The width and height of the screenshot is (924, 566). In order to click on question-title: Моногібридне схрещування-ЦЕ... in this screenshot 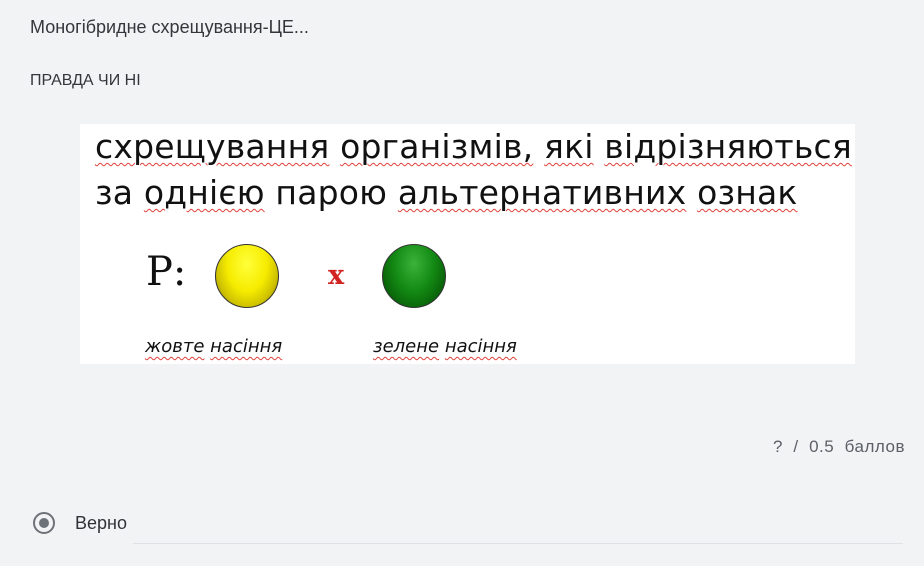, I will do `click(169, 27)`.